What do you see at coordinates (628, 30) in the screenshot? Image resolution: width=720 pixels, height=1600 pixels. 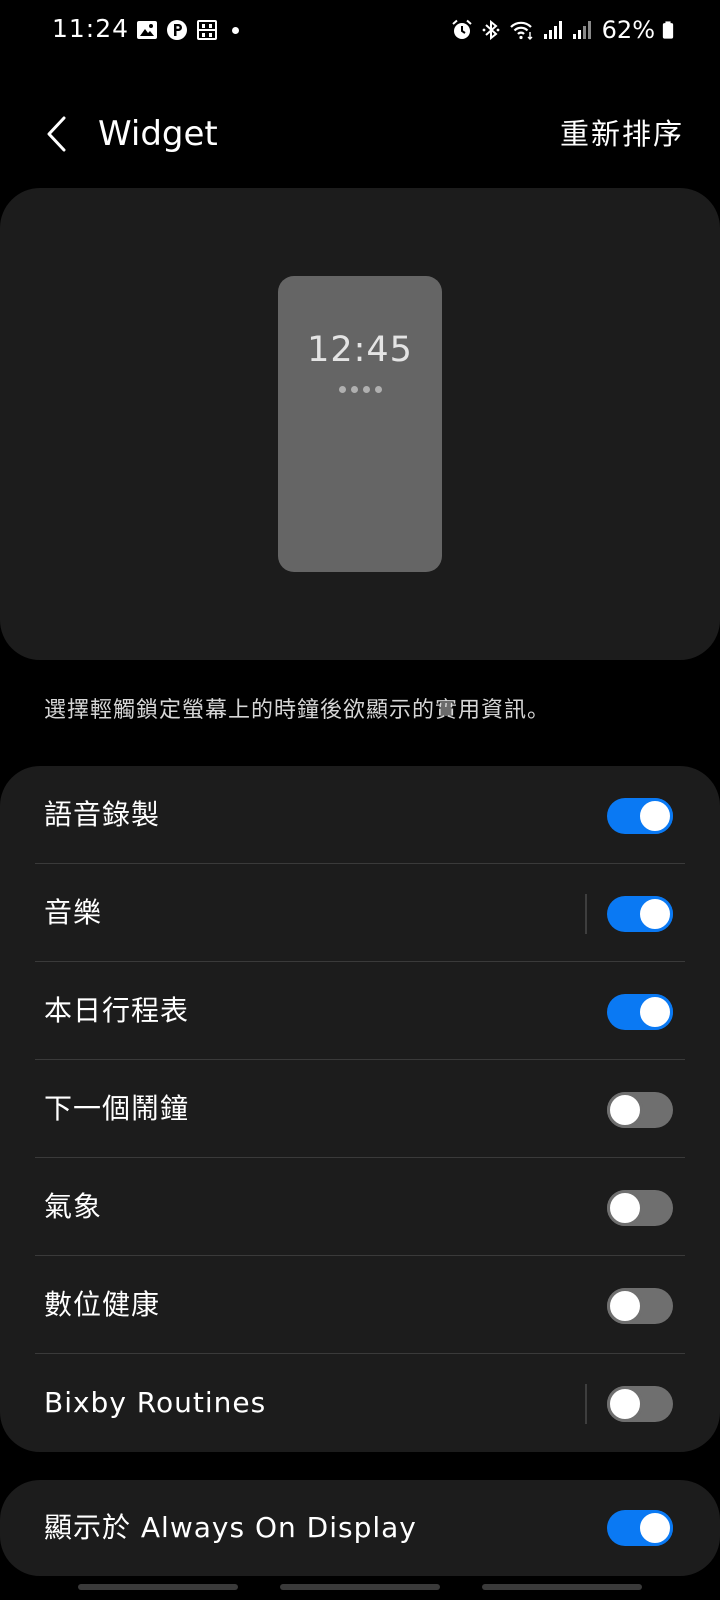 I see `battery-percent: 62%` at bounding box center [628, 30].